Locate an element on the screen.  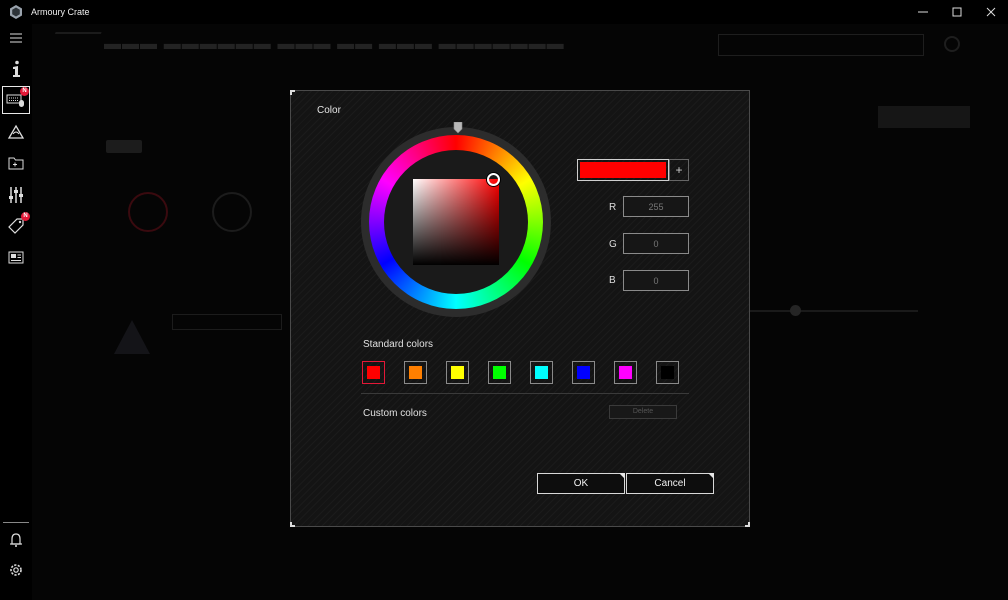
sidebar-divider is located at coordinates (16, 522).